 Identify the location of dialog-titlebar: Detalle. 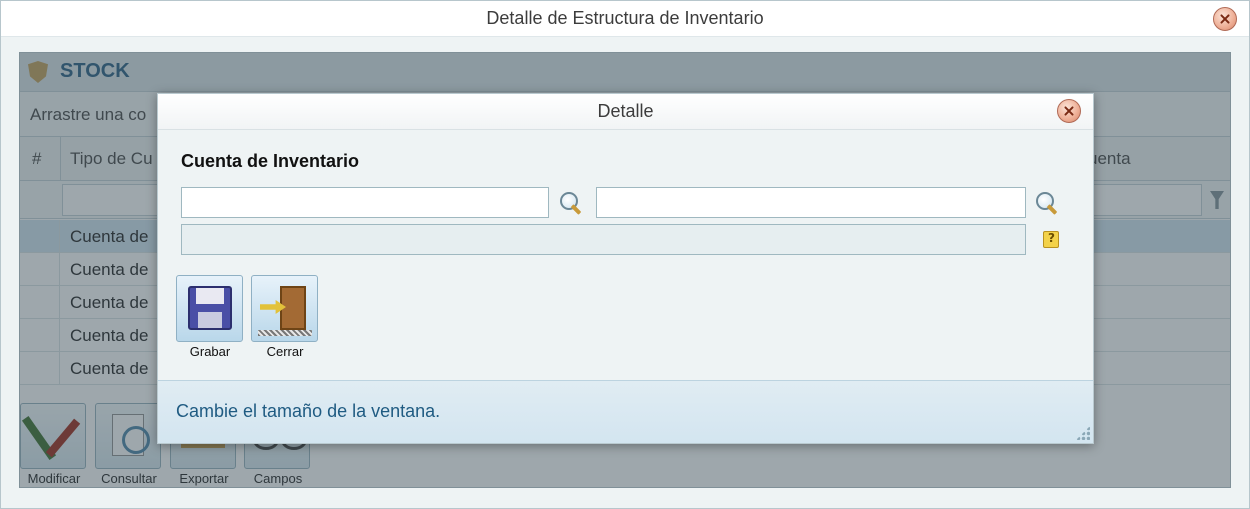
(625, 112).